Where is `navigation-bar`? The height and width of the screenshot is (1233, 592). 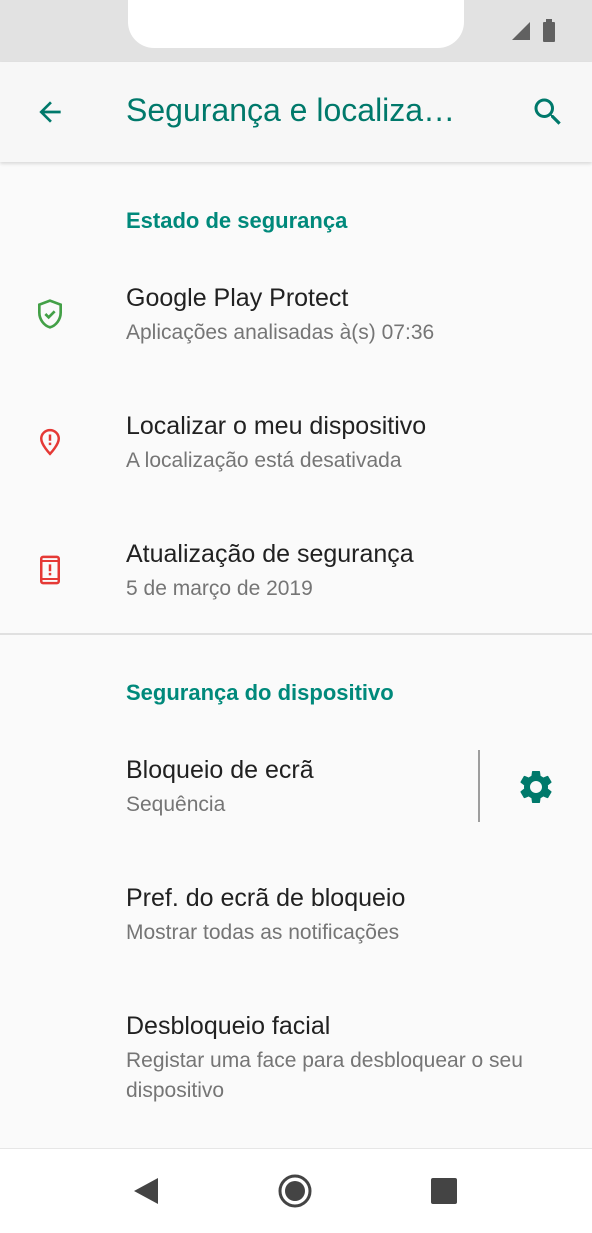 navigation-bar is located at coordinates (296, 1190).